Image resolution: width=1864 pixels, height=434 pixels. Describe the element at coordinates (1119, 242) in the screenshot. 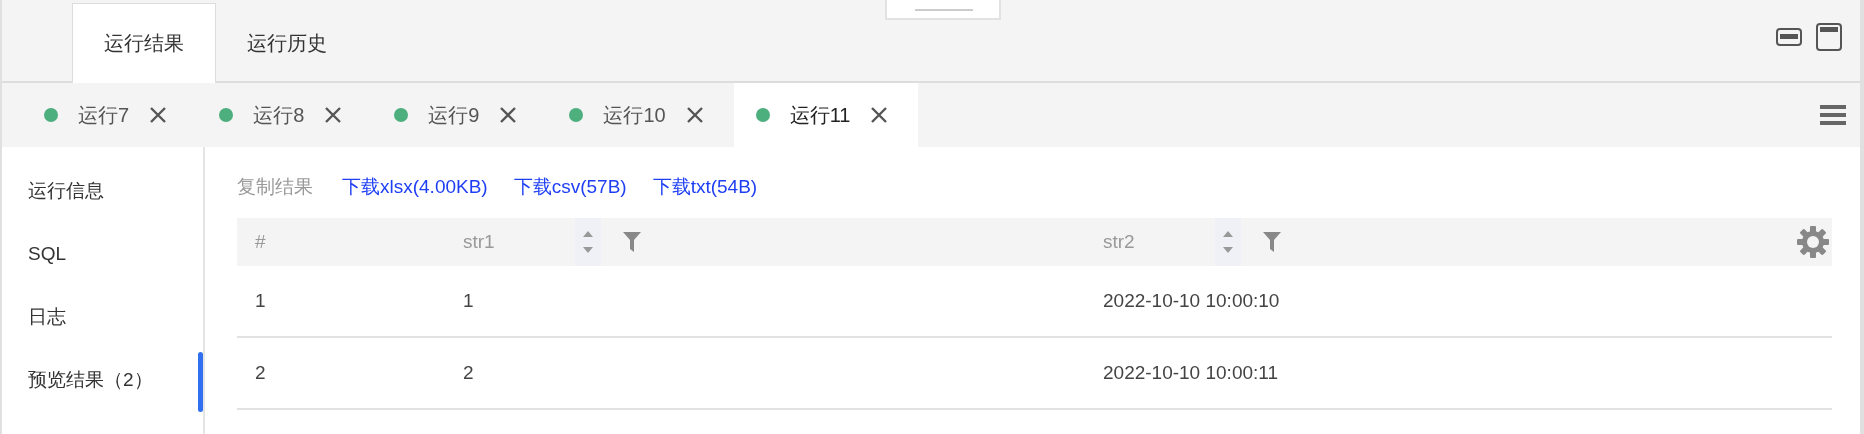

I see `column-header: str2` at that location.